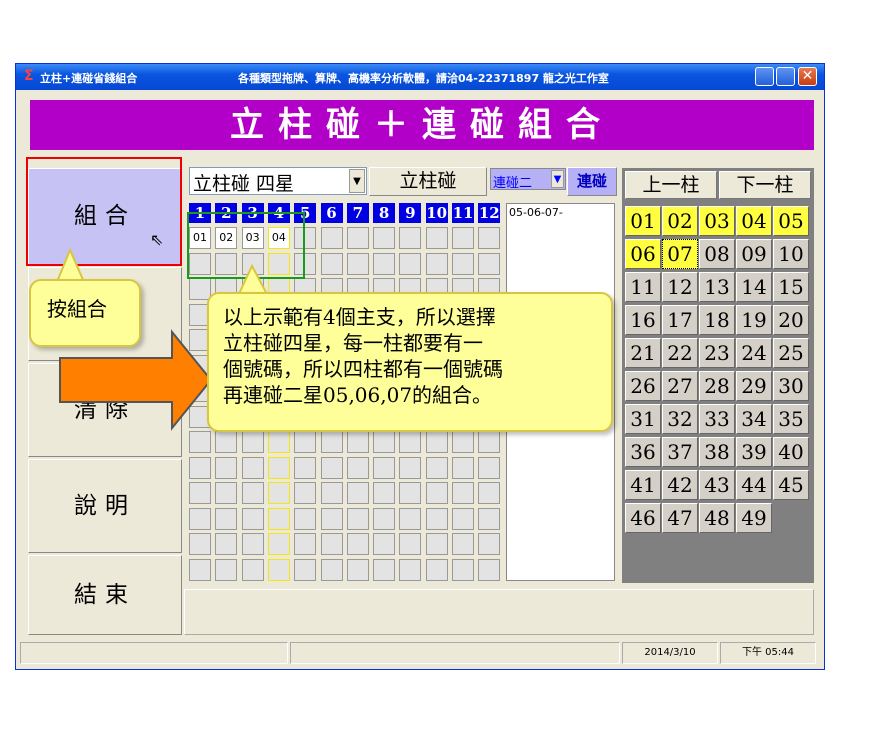  What do you see at coordinates (358, 395) in the screenshot?
I see `callout-line-4: 再連碰二星05,06,07的組合。` at bounding box center [358, 395].